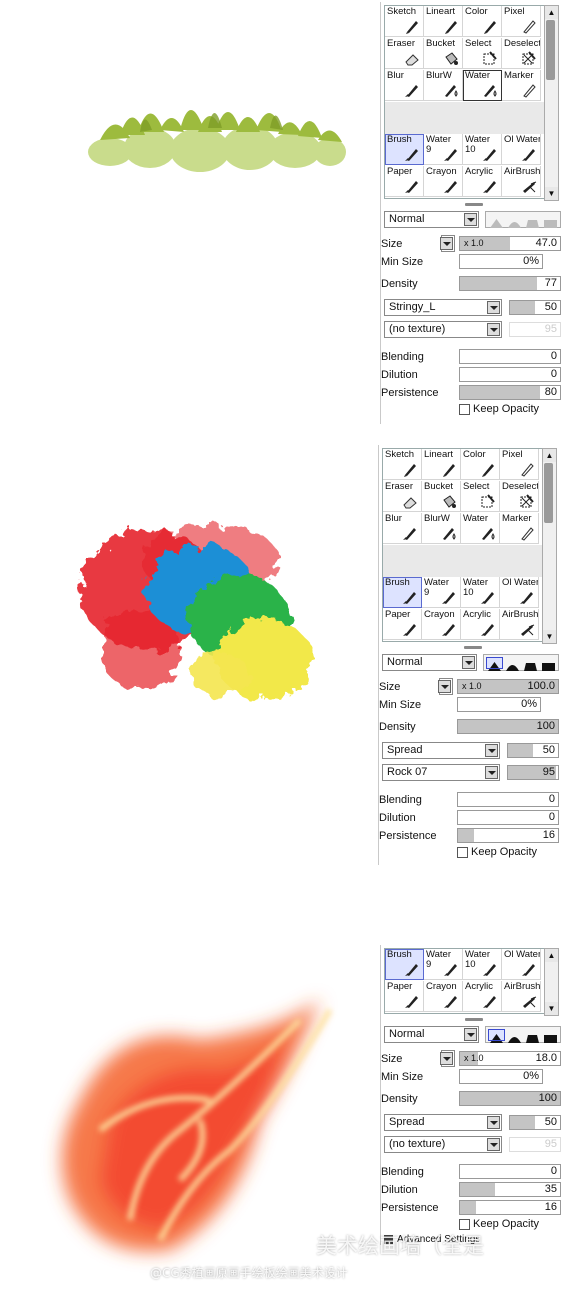 This screenshot has height=1289, width=579. What do you see at coordinates (441, 496) in the screenshot?
I see `tool-bucket: Bucket` at bounding box center [441, 496].